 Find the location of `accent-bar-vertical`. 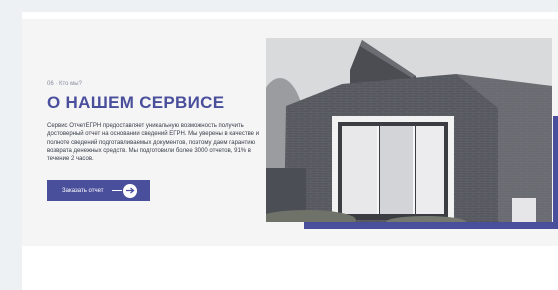

accent-bar-vertical is located at coordinates (555, 172).